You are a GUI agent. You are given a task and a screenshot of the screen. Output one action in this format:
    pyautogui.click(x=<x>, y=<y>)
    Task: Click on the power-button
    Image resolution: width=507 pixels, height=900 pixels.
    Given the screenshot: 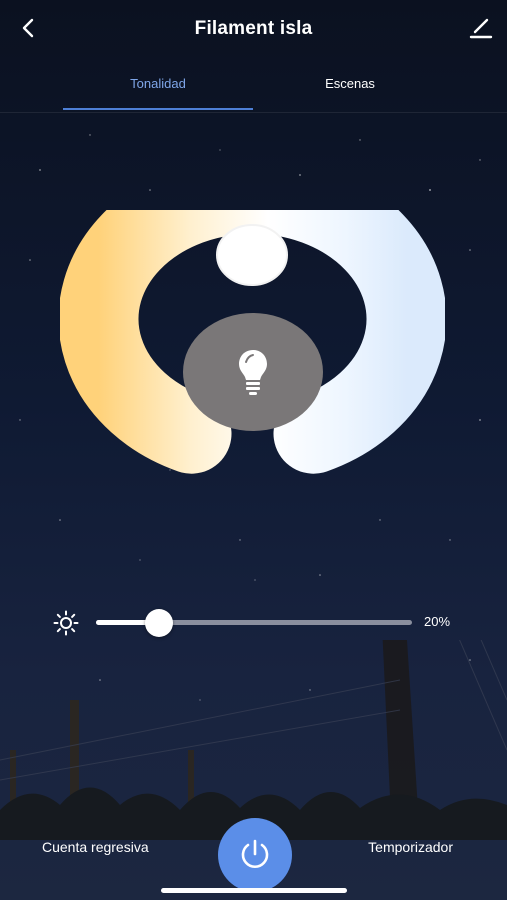 What is the action you would take?
    pyautogui.click(x=255, y=855)
    